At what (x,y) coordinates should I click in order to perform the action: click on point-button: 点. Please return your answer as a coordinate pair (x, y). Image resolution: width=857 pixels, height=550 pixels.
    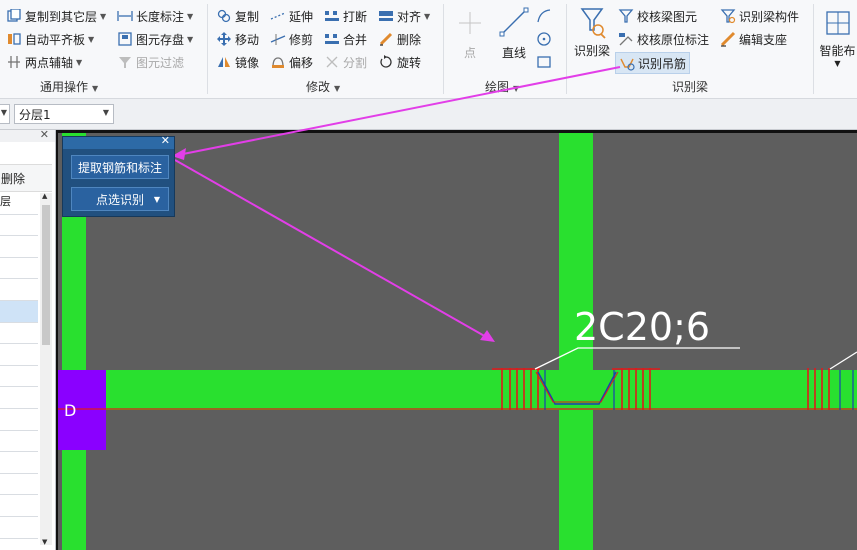
    Looking at the image, I should click on (470, 34).